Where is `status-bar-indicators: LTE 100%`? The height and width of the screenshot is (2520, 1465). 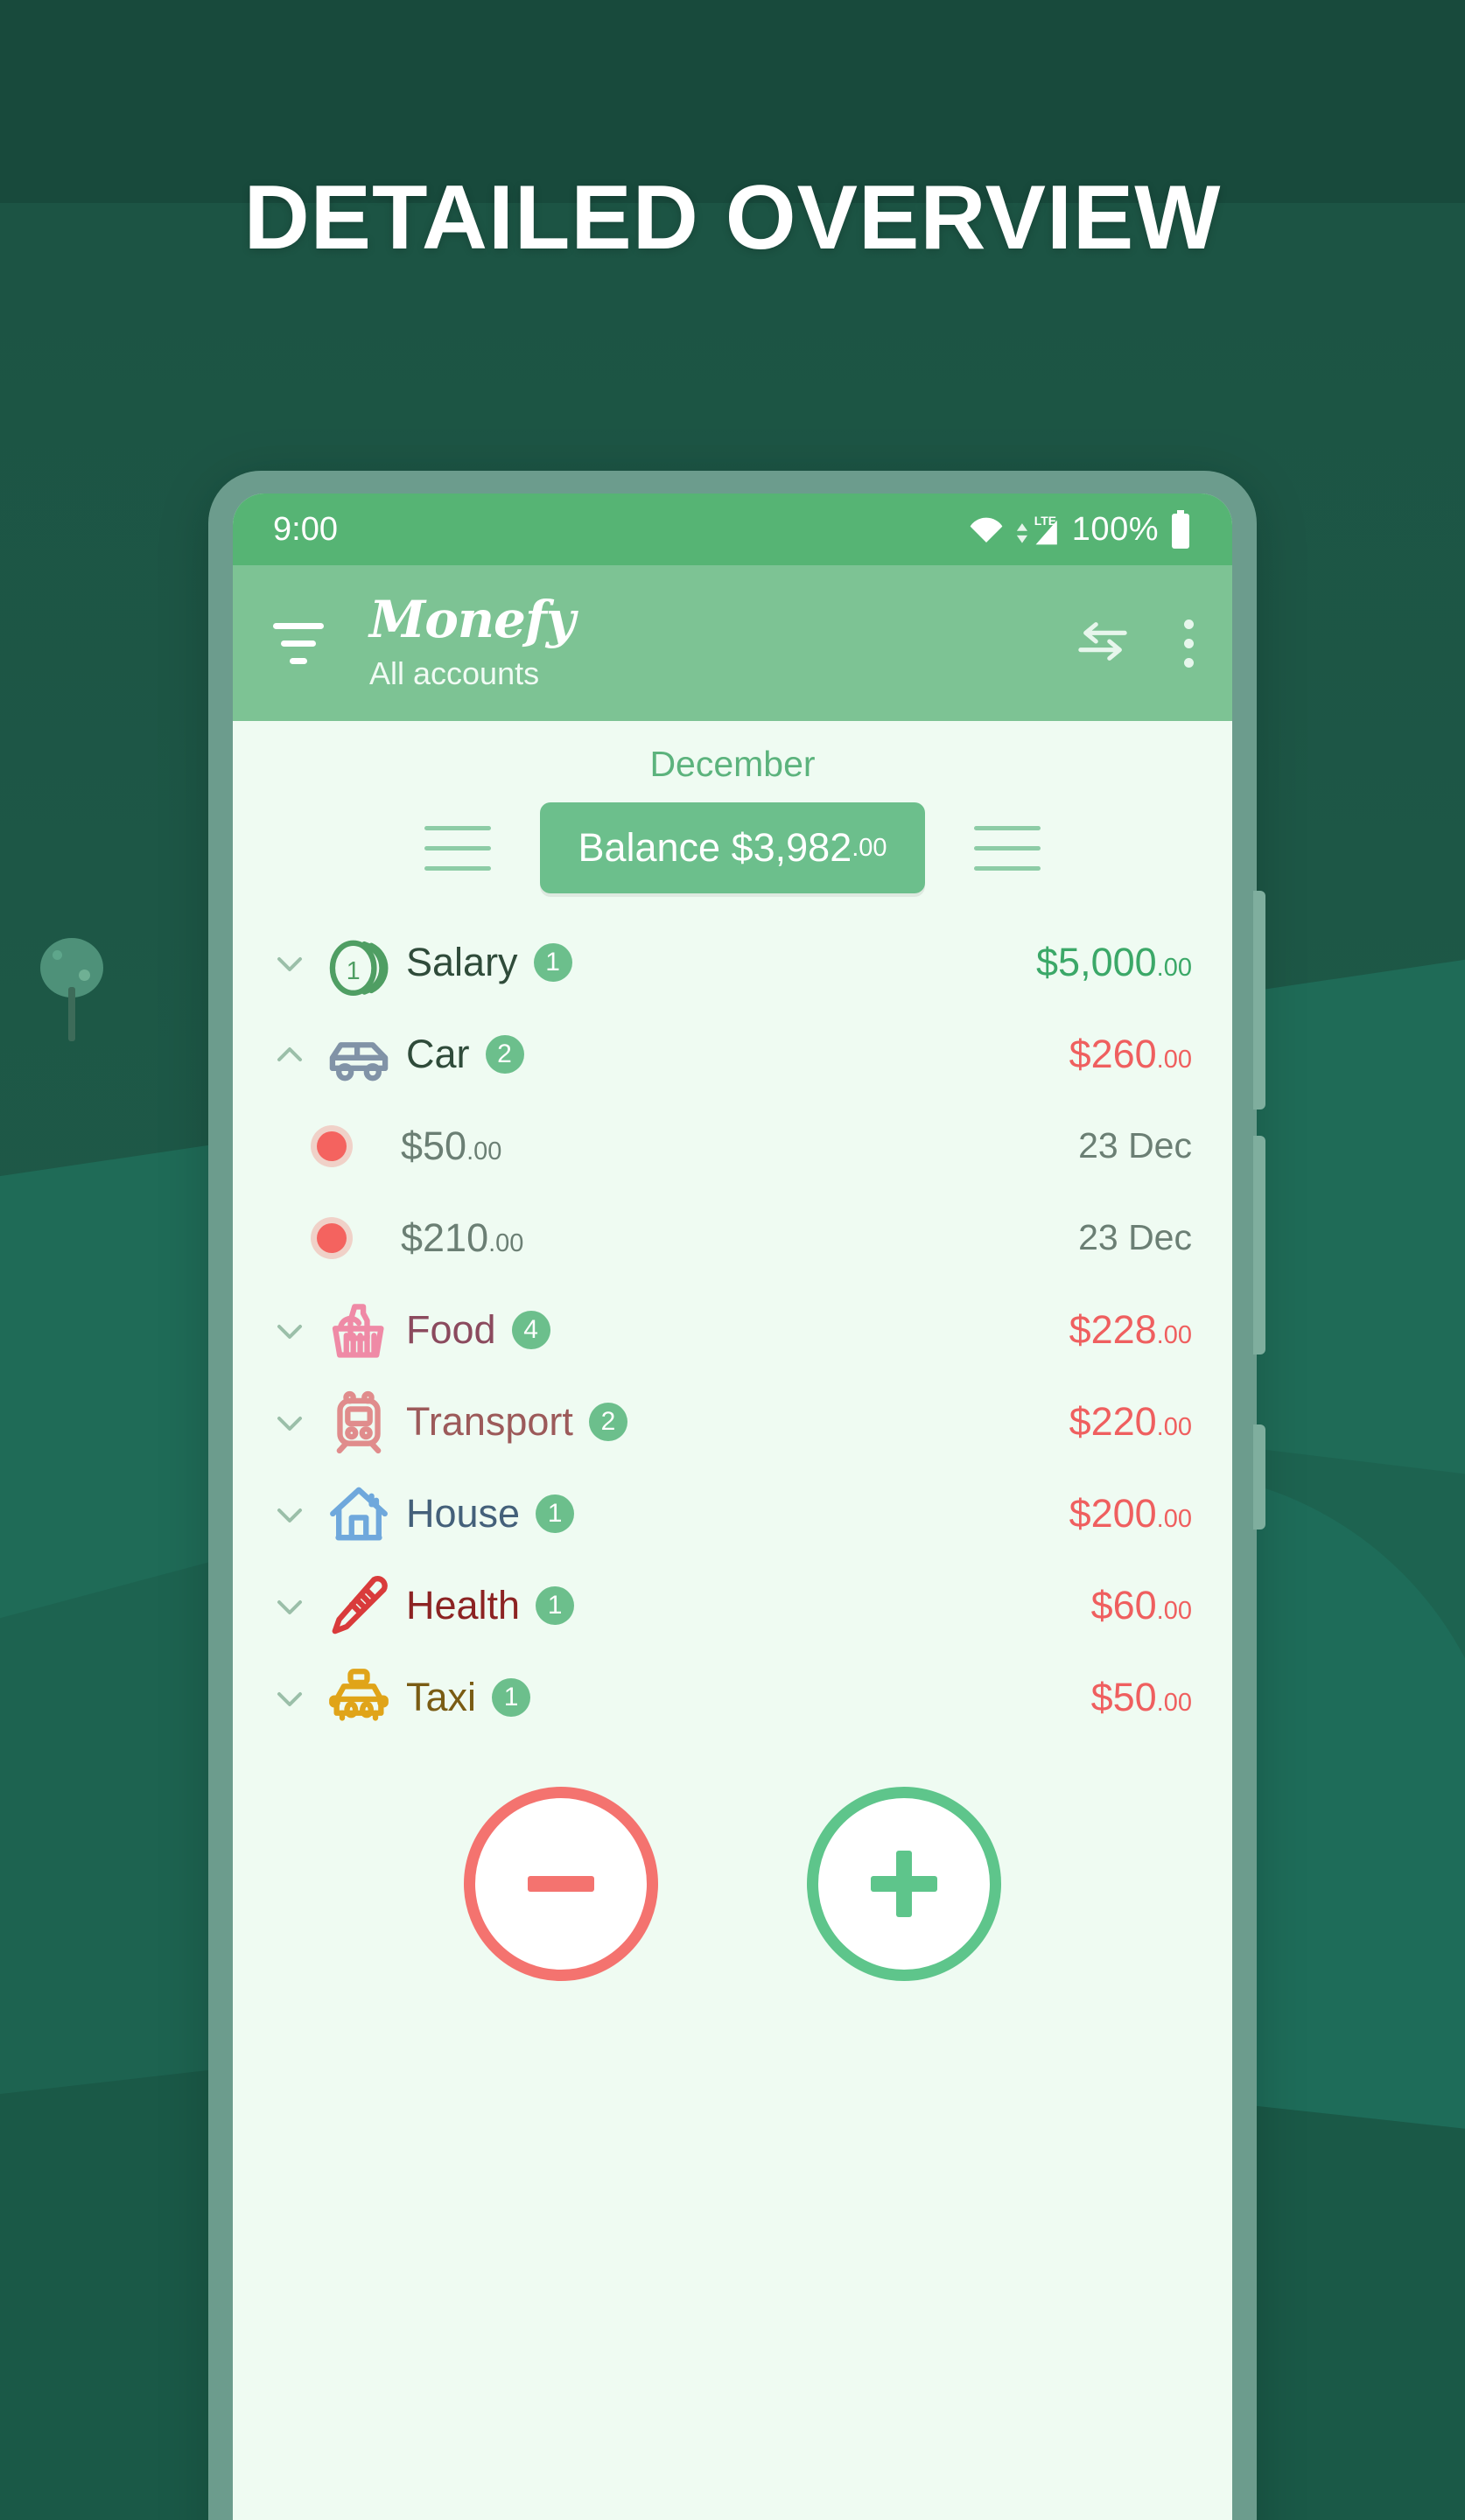 status-bar-indicators: LTE 100% is located at coordinates (1079, 529).